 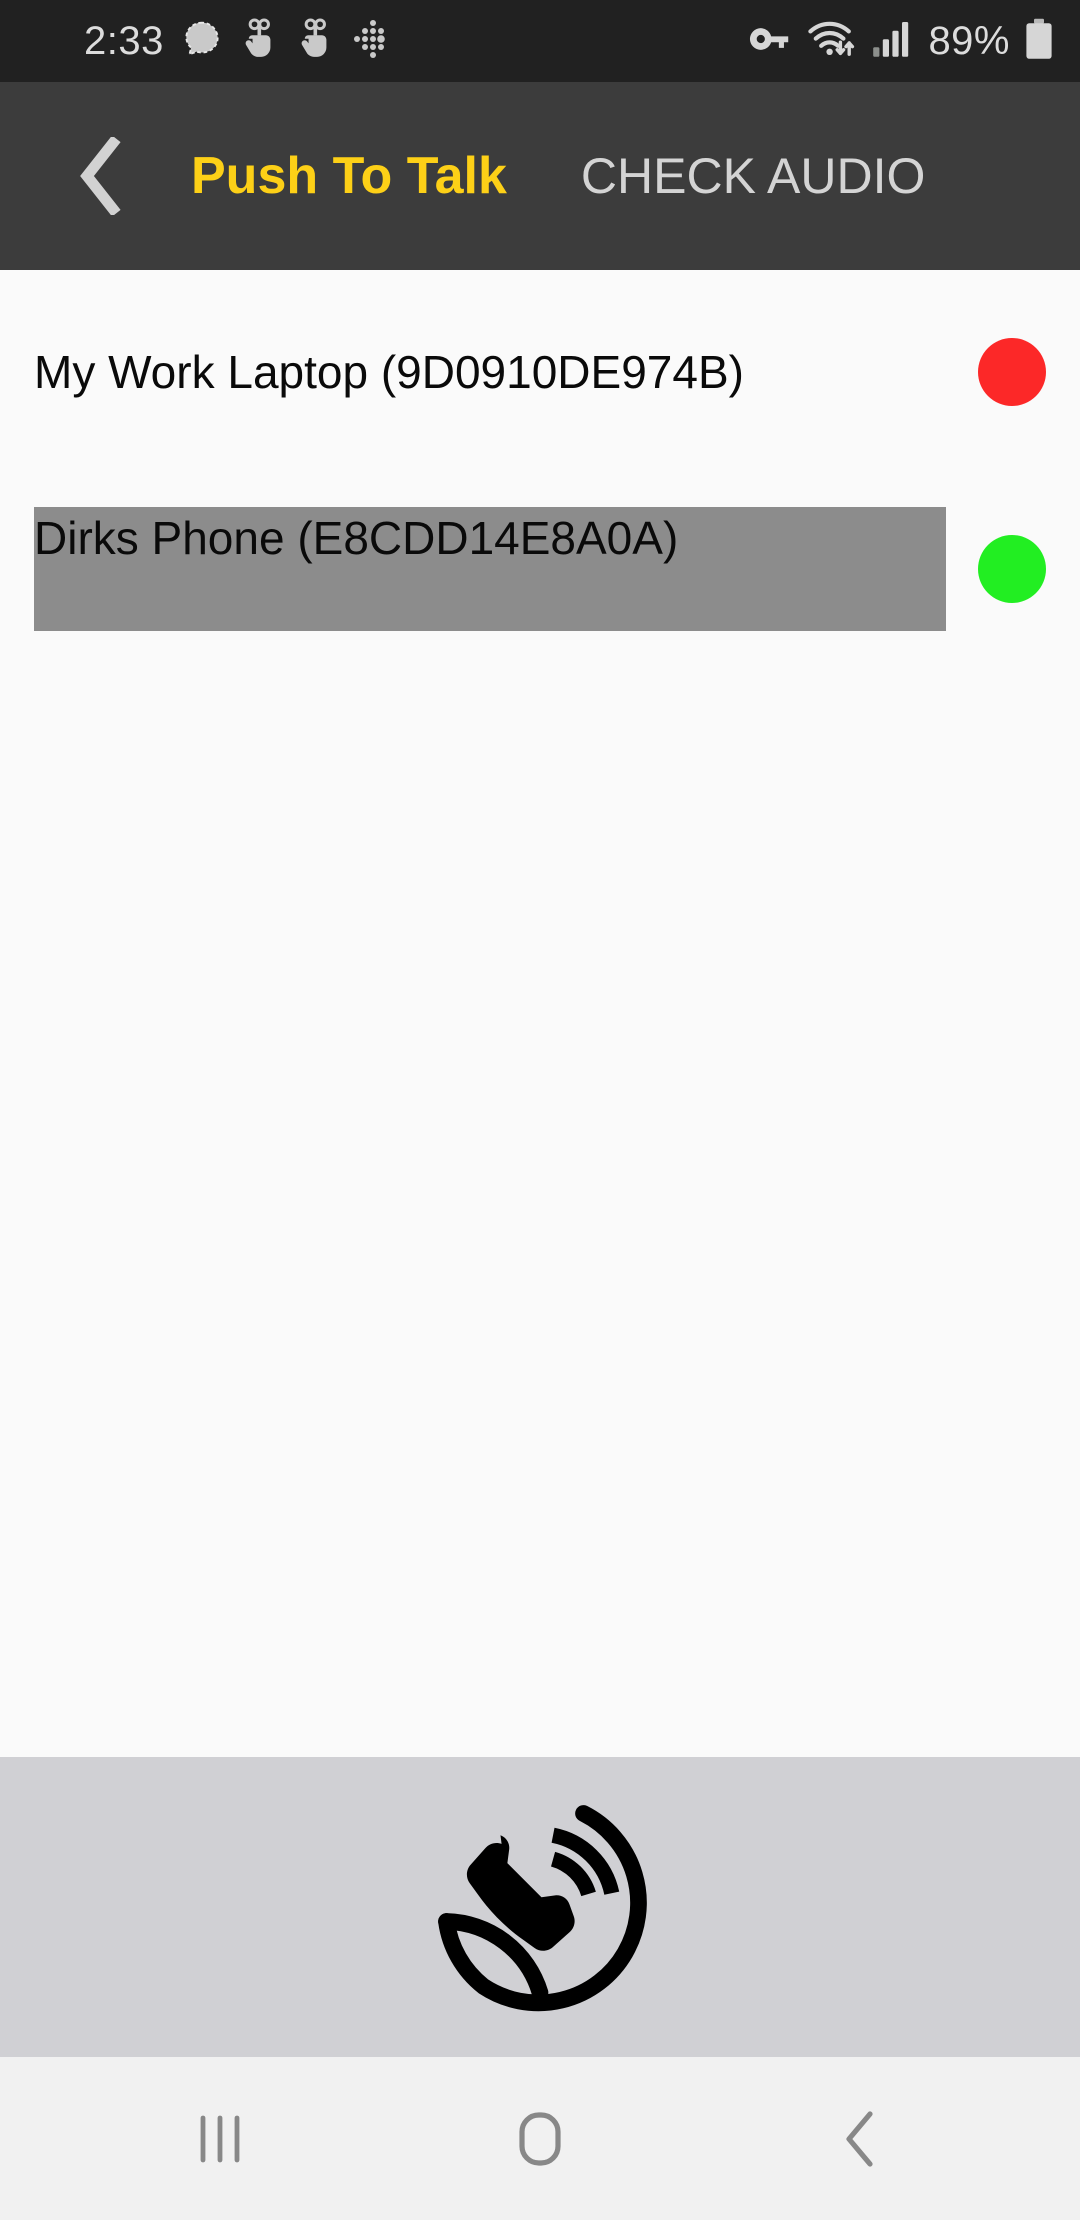 I want to click on list-item: Dirks Phone (E8CDD14E8A0A), so click(x=540, y=569).